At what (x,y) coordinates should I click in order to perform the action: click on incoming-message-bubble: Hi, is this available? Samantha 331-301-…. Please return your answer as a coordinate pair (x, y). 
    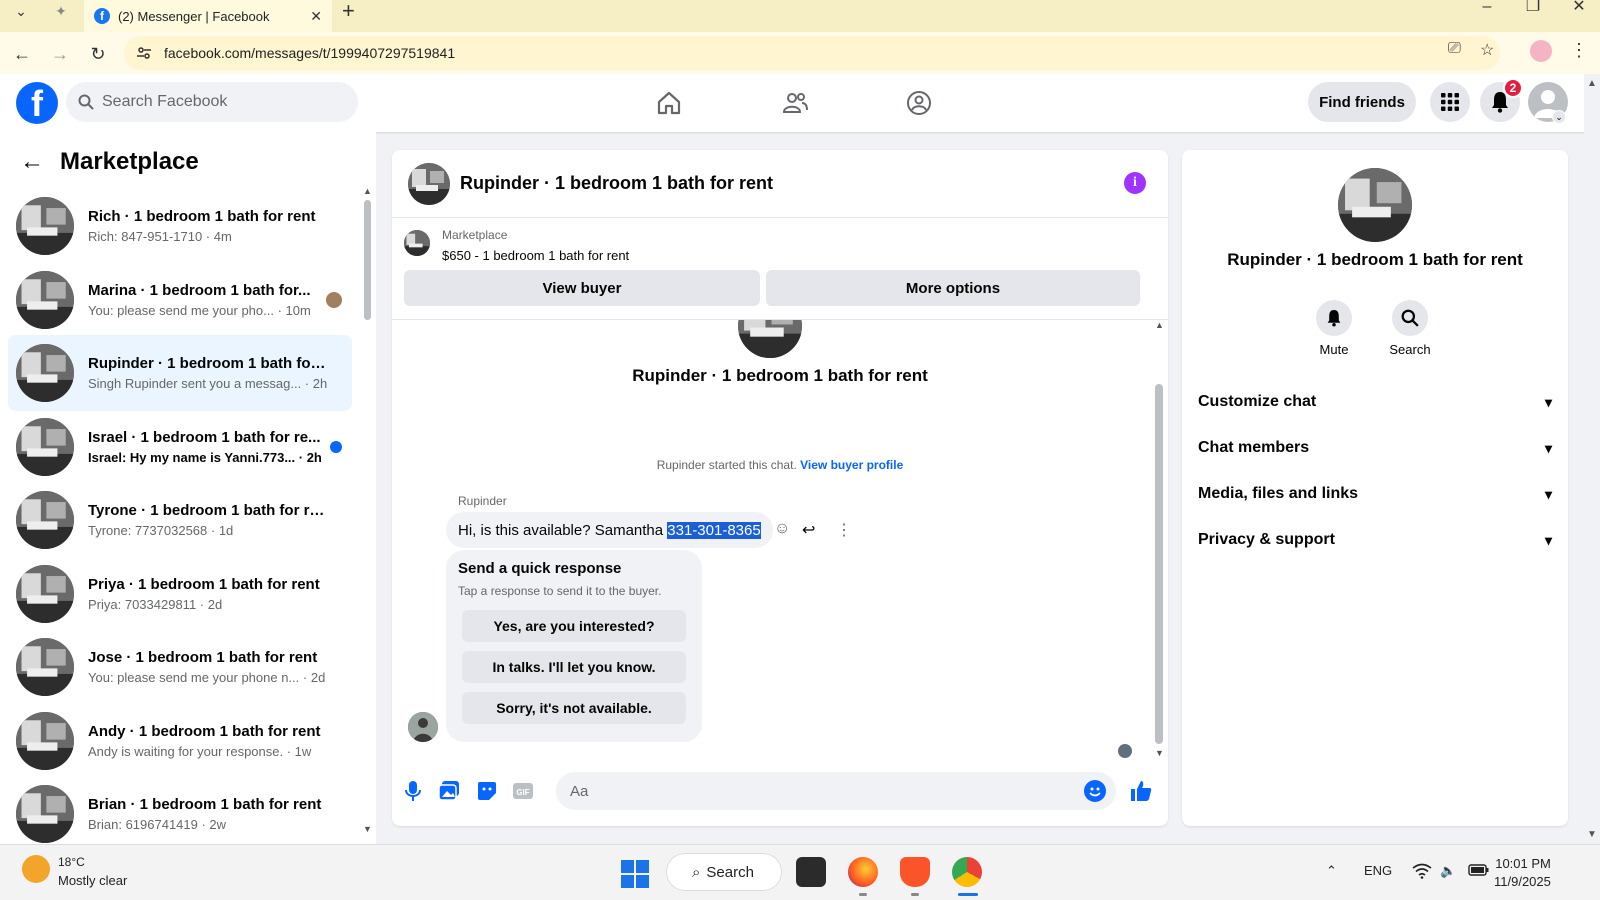
    Looking at the image, I should click on (609, 530).